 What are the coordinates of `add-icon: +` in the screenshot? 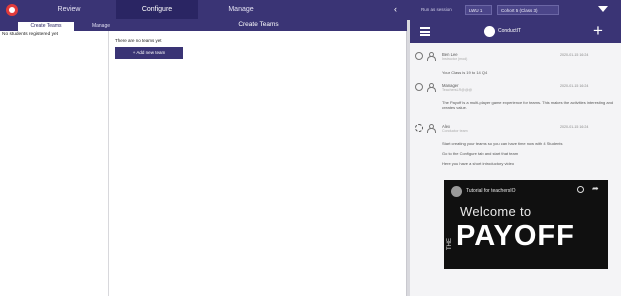 It's located at (598, 31).